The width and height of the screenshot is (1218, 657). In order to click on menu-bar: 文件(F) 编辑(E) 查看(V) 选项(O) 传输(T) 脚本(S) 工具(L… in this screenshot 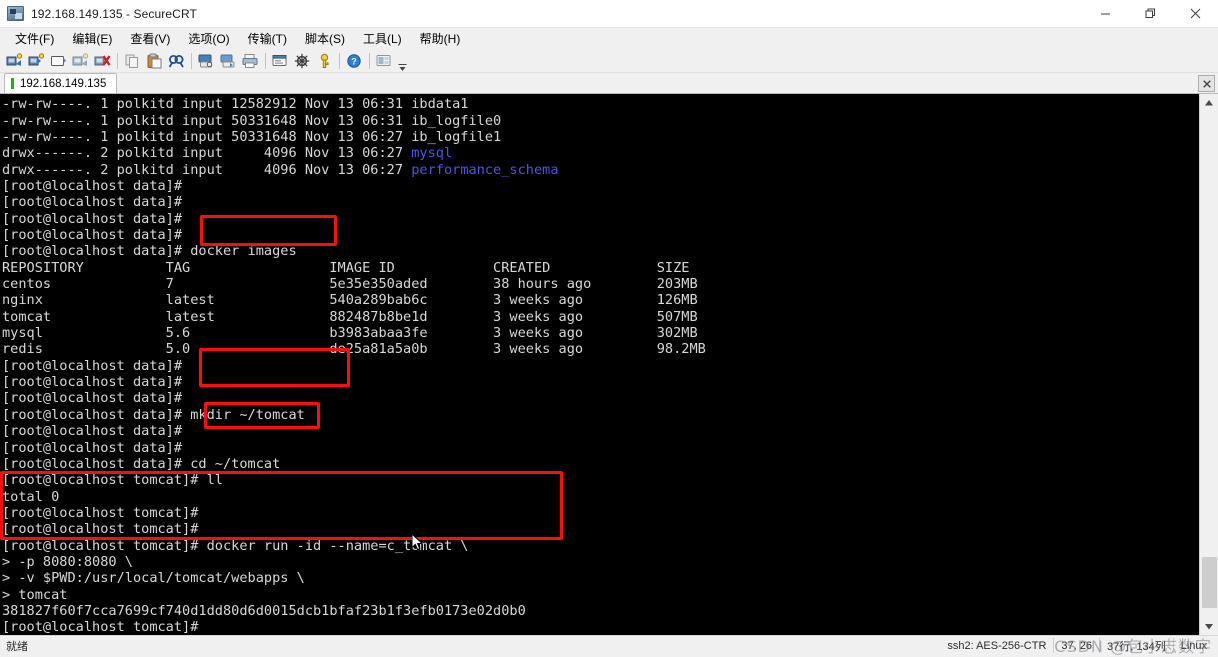, I will do `click(609, 39)`.